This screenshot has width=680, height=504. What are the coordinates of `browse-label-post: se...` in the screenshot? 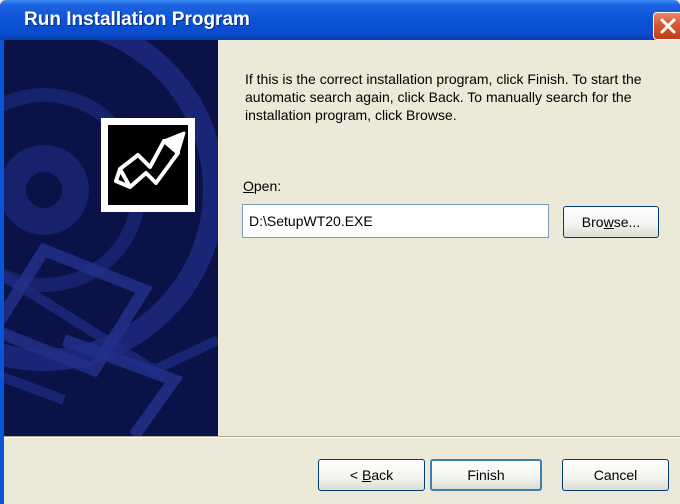 It's located at (627, 222).